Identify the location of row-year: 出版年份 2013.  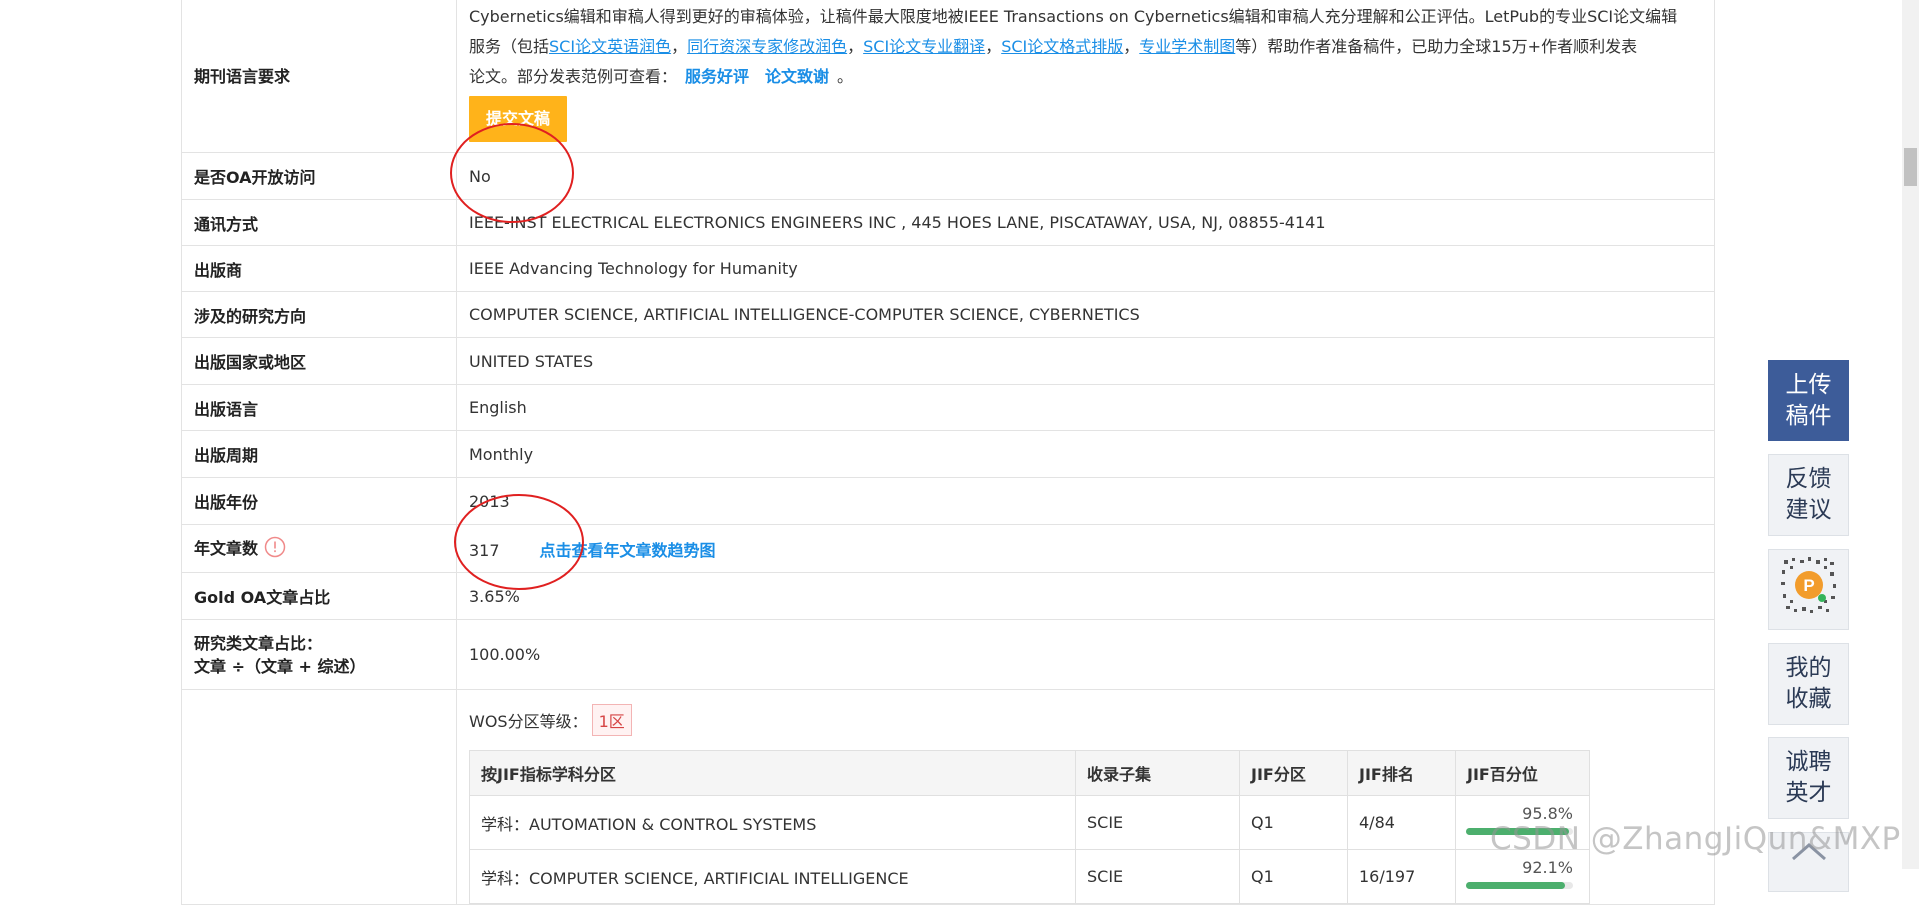
(948, 501).